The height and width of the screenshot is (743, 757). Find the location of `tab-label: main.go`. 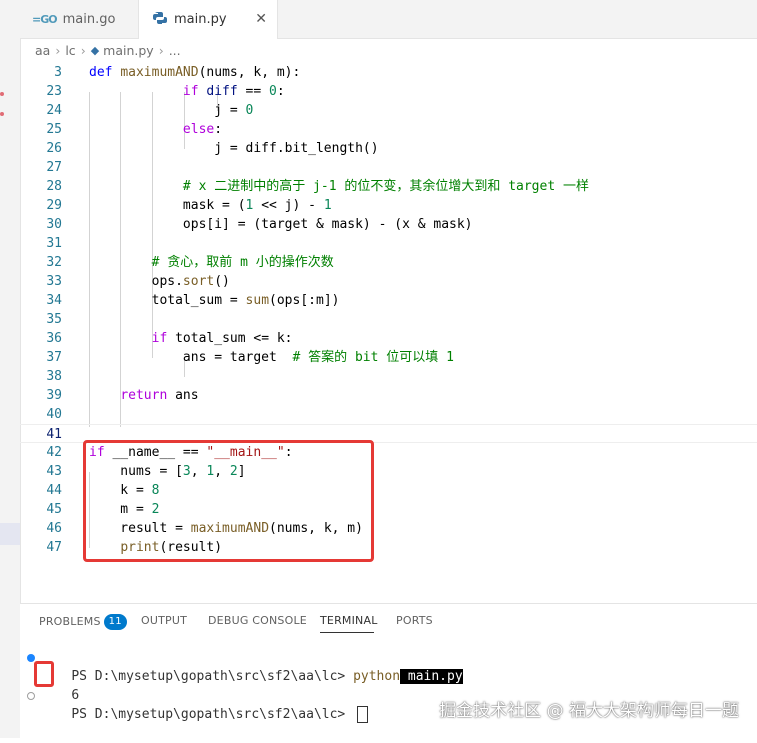

tab-label: main.go is located at coordinates (89, 19).